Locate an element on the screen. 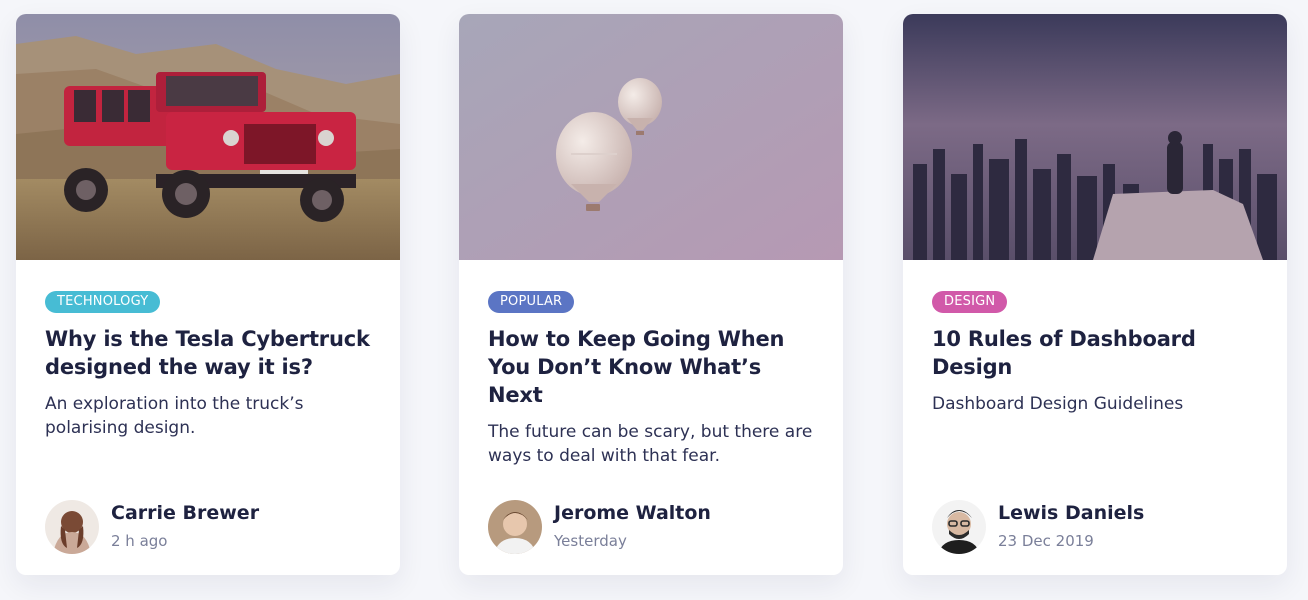 Image resolution: width=1308 pixels, height=600 pixels. jeep-photo is located at coordinates (208, 137).